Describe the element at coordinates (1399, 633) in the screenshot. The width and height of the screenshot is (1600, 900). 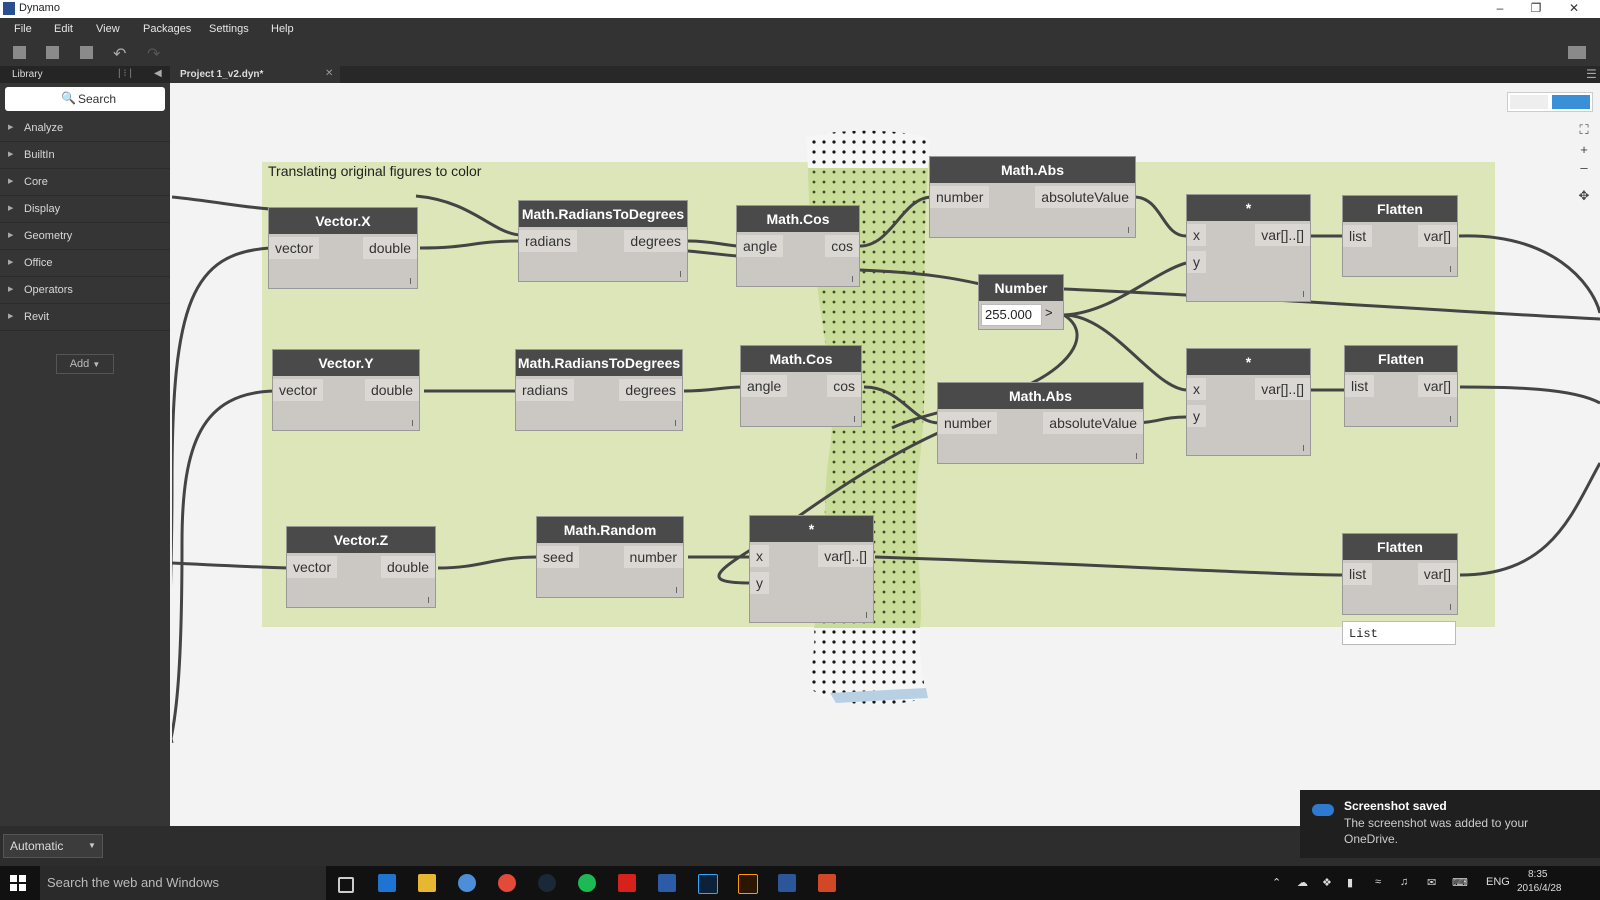
I see `list-preview-bubble: List` at that location.